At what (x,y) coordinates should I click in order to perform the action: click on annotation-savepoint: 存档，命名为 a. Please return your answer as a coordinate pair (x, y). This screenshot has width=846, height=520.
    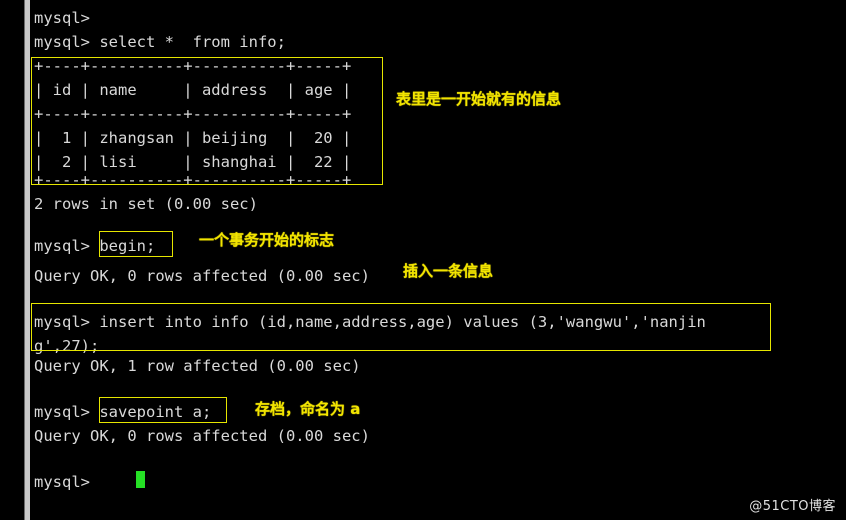
    Looking at the image, I should click on (308, 409).